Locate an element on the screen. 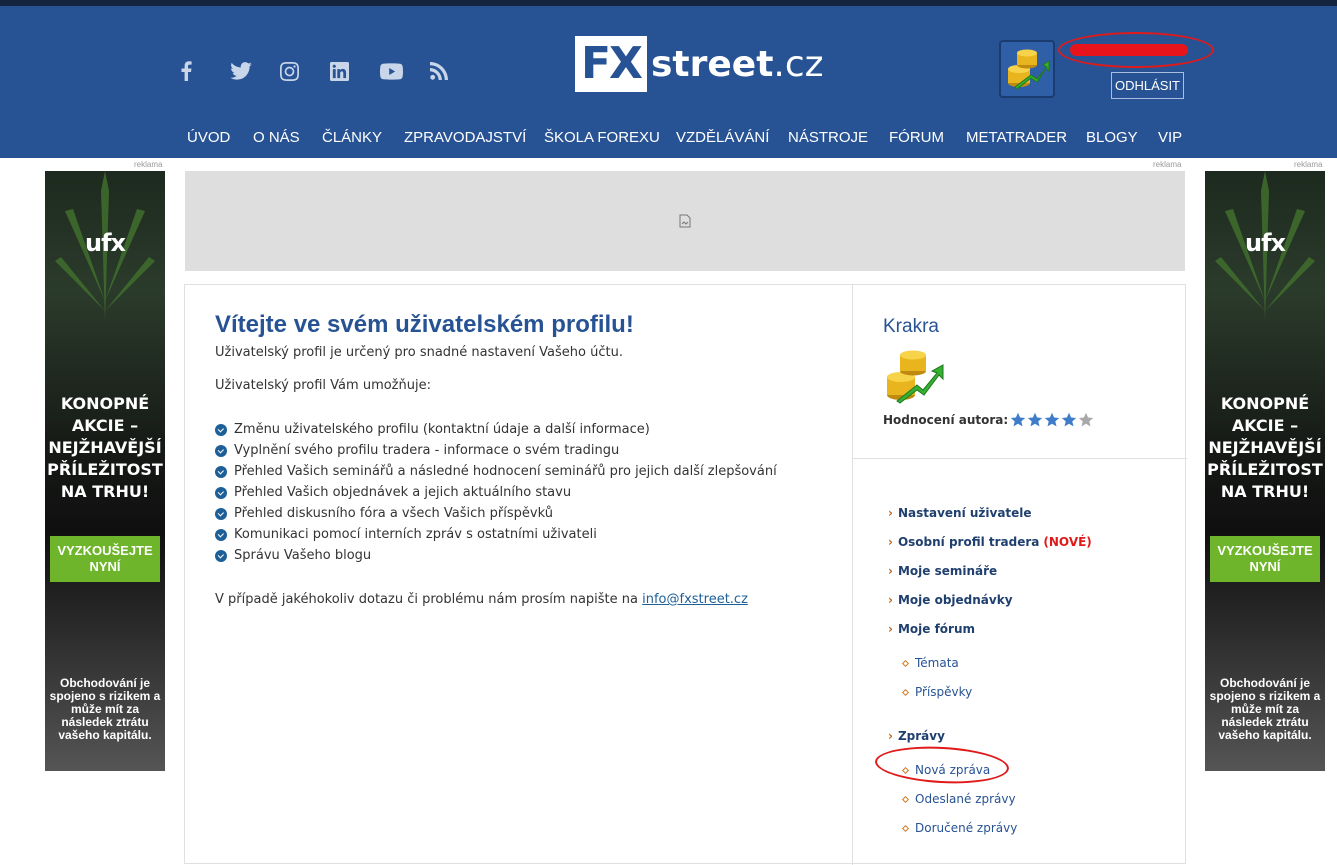 This screenshot has height=865, width=1337. menu-item-forum: › Moje fórum is located at coordinates (931, 629).